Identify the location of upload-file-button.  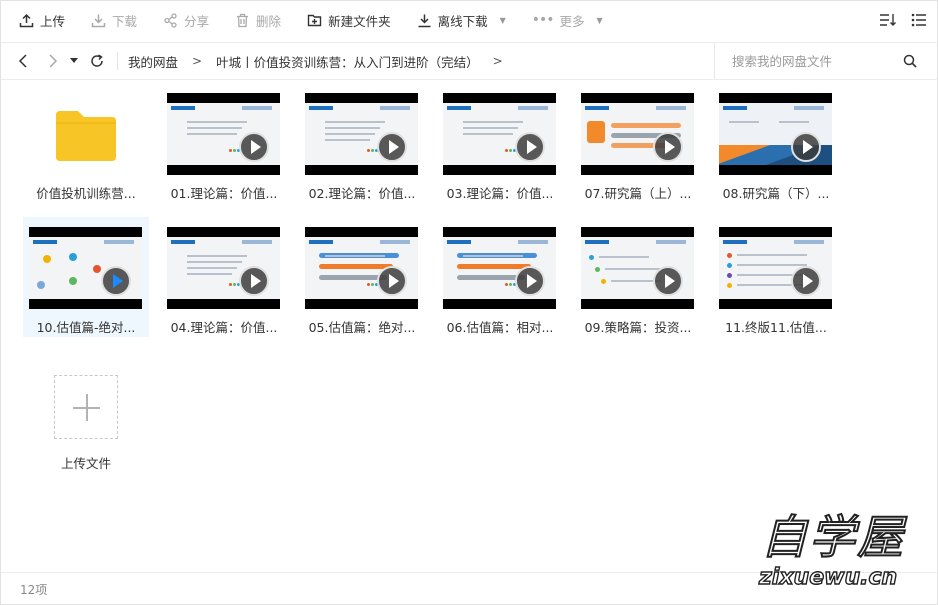
(86, 407).